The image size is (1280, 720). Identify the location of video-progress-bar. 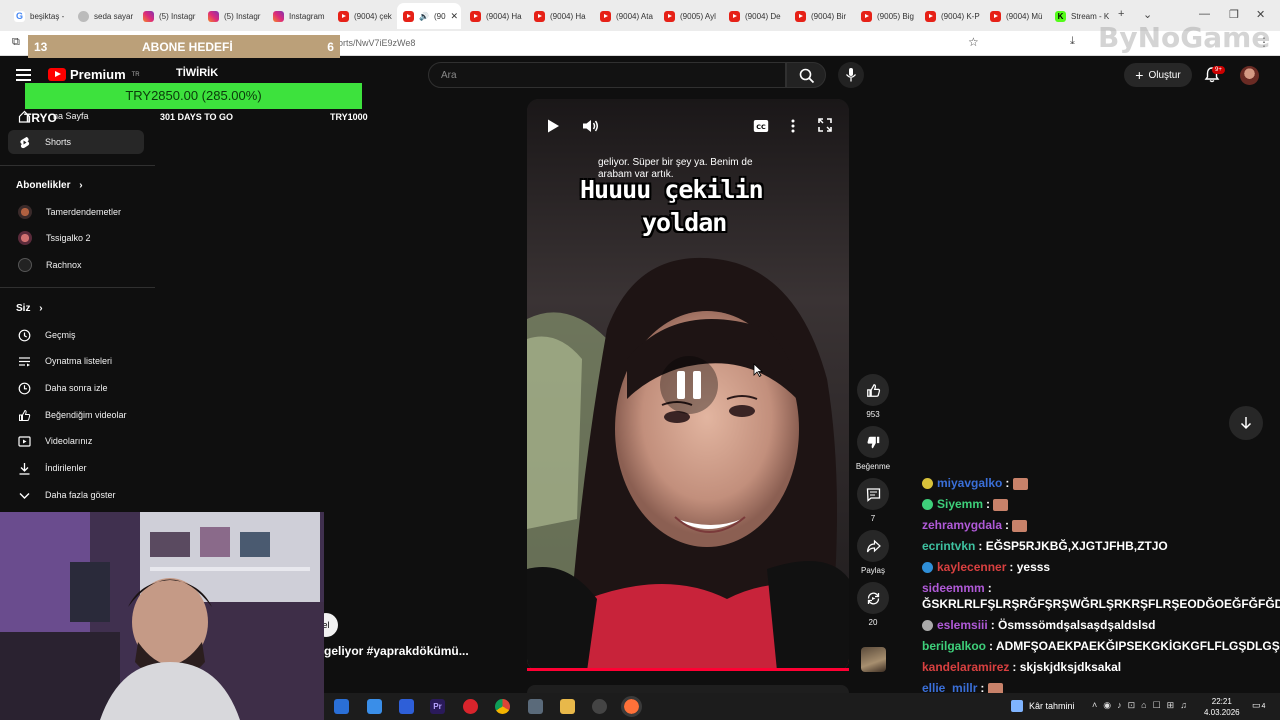
(688, 669).